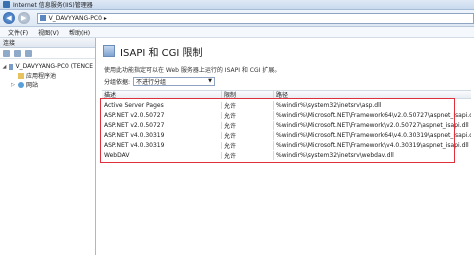  Describe the element at coordinates (21, 84) in the screenshot. I see `sites-icon` at that location.